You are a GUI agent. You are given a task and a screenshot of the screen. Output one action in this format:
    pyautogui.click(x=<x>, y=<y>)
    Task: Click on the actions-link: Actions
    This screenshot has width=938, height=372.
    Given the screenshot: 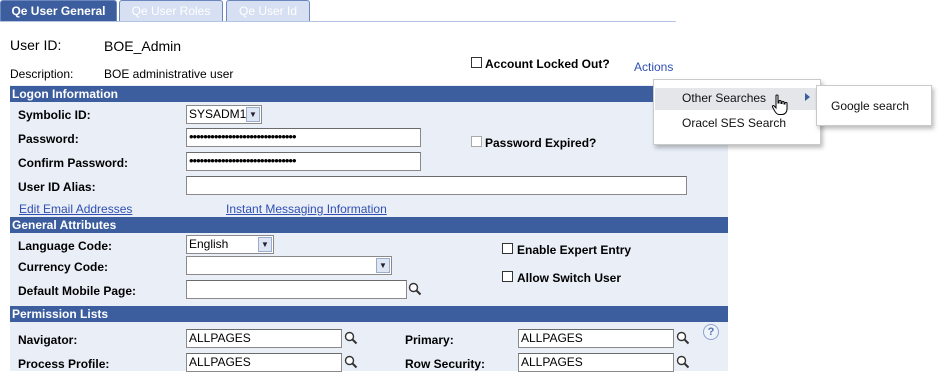 What is the action you would take?
    pyautogui.click(x=653, y=67)
    